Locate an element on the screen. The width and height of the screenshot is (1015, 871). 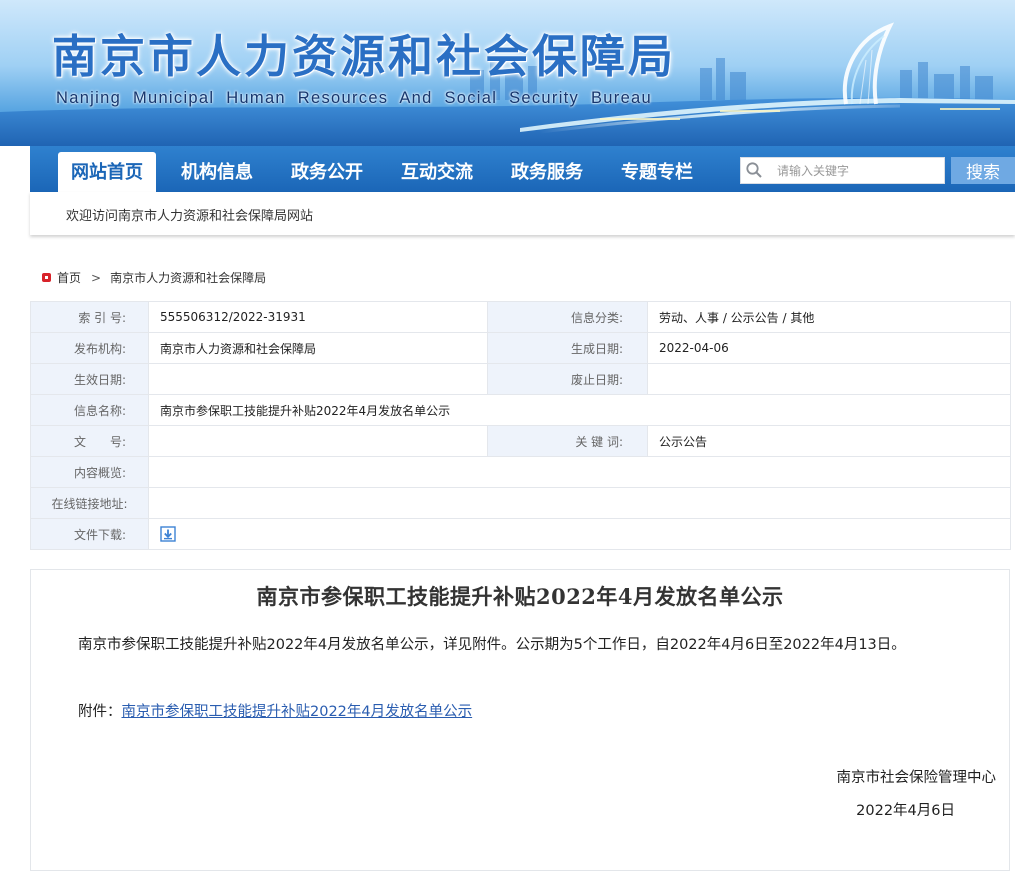
file-download-cell is located at coordinates (579, 534).